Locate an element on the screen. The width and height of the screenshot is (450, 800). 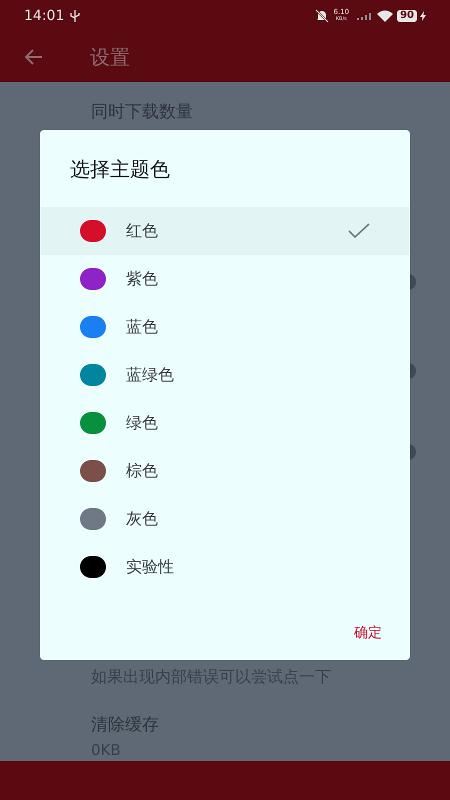
color-option: 蓝绿色 is located at coordinates (225, 375).